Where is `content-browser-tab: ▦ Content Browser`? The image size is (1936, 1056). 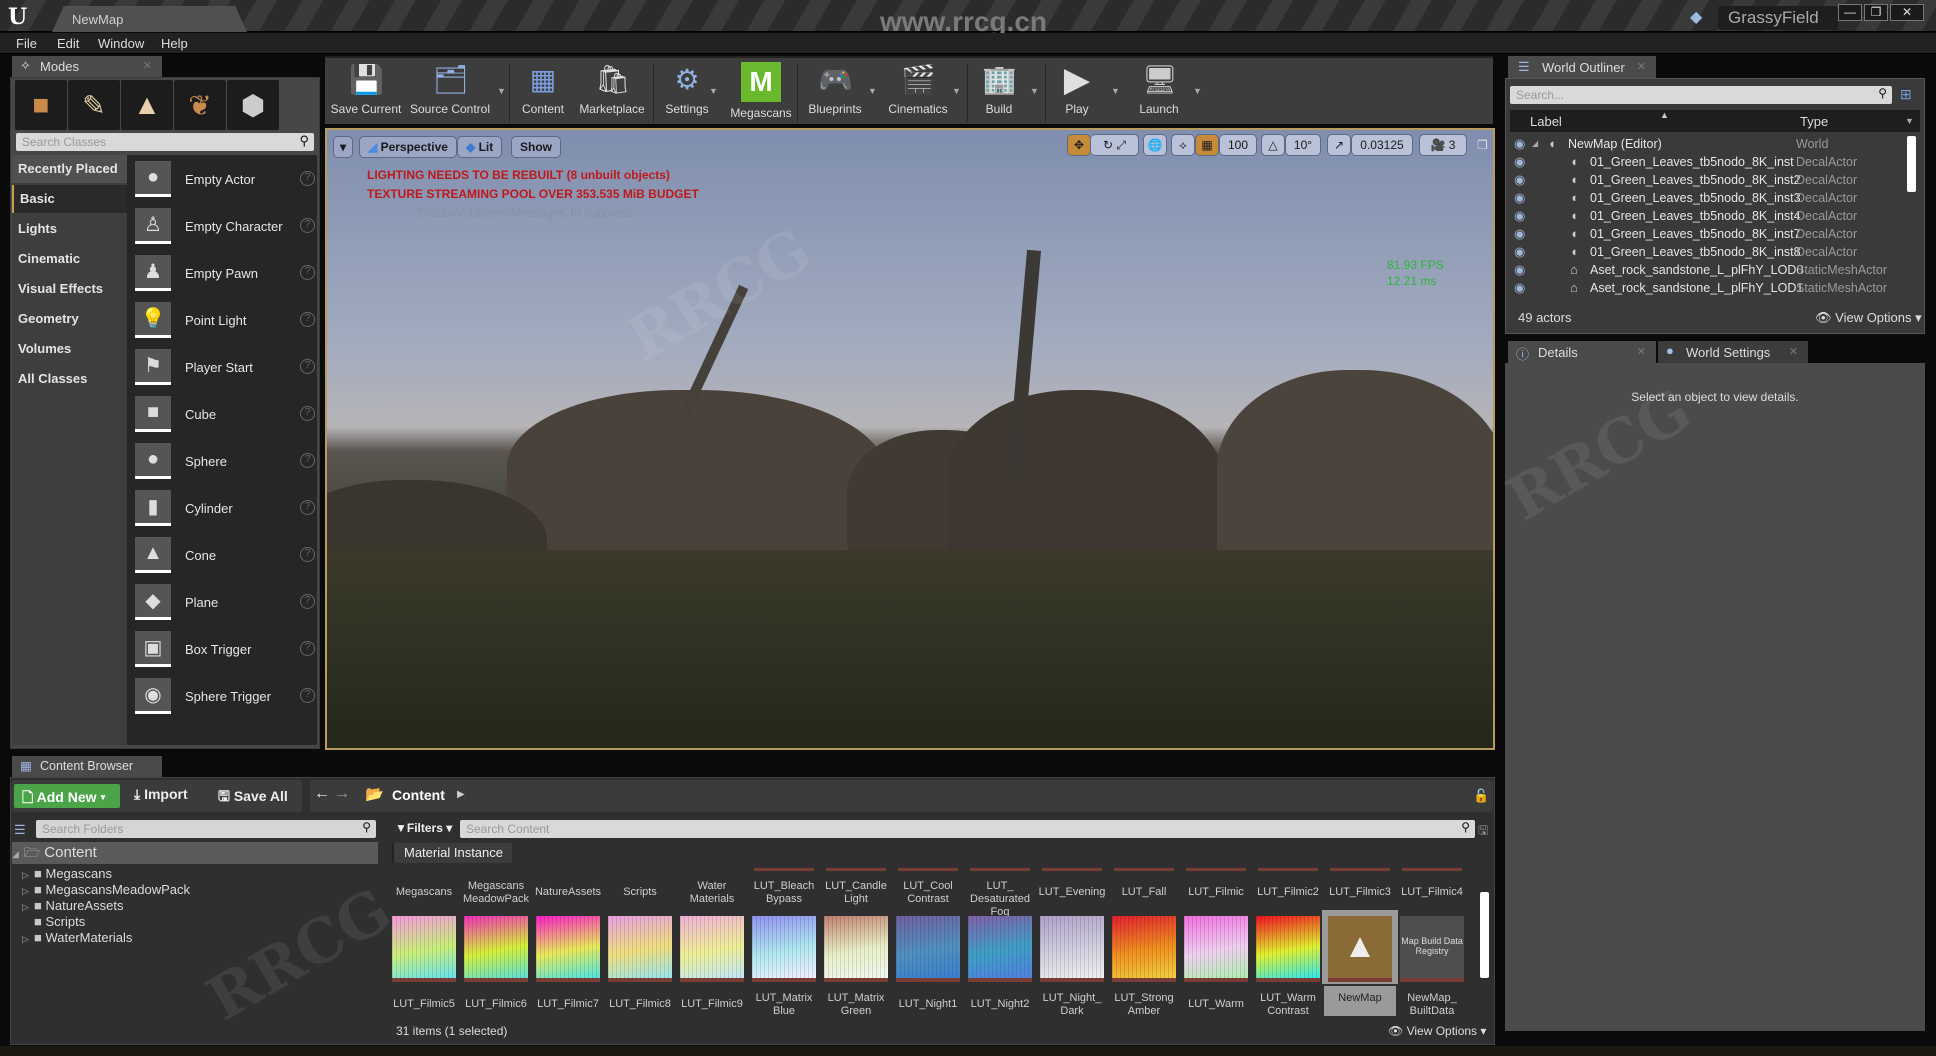
content-browser-tab: ▦ Content Browser is located at coordinates (87, 766).